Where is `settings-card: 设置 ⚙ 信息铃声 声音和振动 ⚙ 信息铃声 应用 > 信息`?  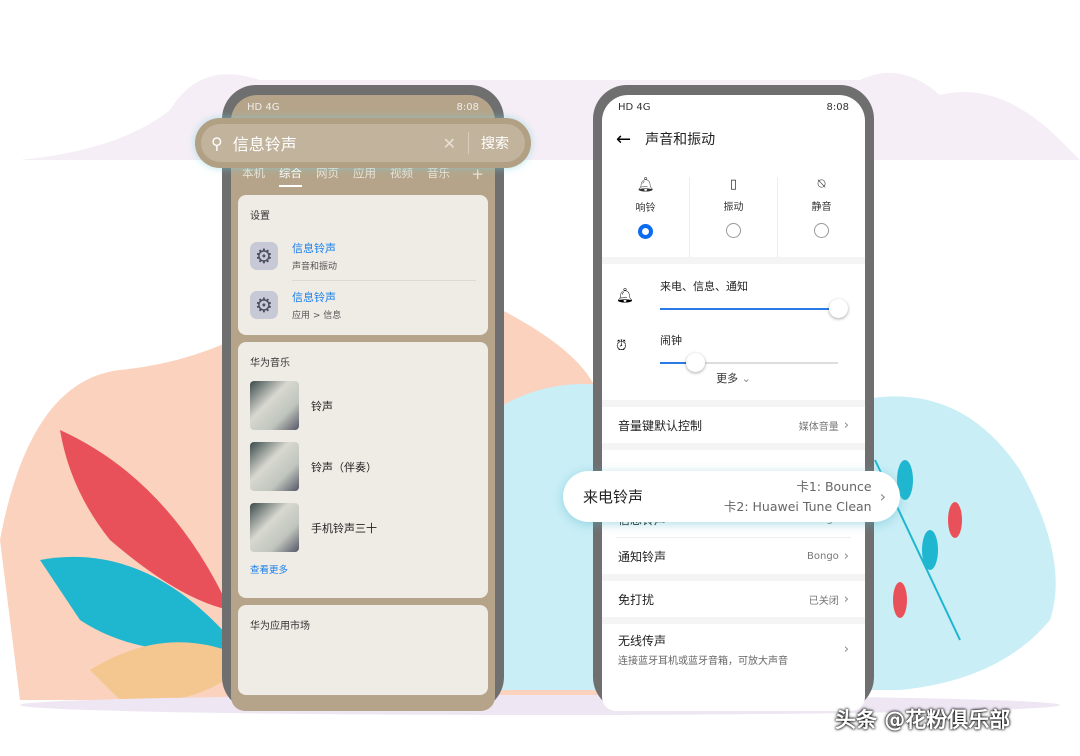 settings-card: 设置 ⚙ 信息铃声 声音和振动 ⚙ 信息铃声 应用 > 信息 is located at coordinates (363, 265).